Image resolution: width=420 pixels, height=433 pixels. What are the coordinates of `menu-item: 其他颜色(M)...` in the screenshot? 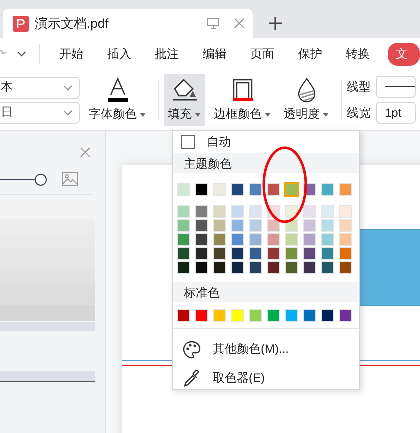 It's located at (266, 349).